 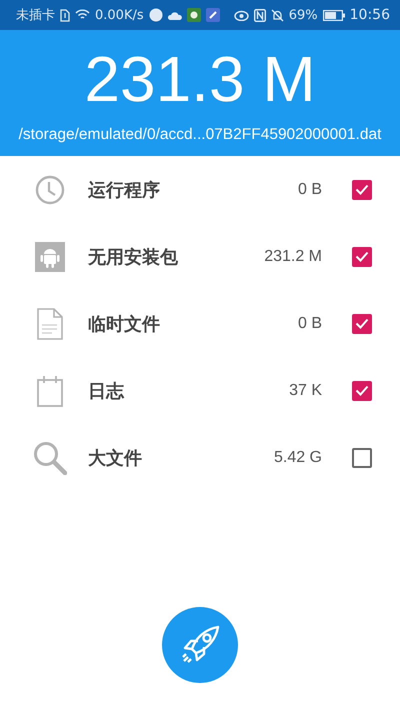 What do you see at coordinates (124, 190) in the screenshot?
I see `category-label: 运行程序` at bounding box center [124, 190].